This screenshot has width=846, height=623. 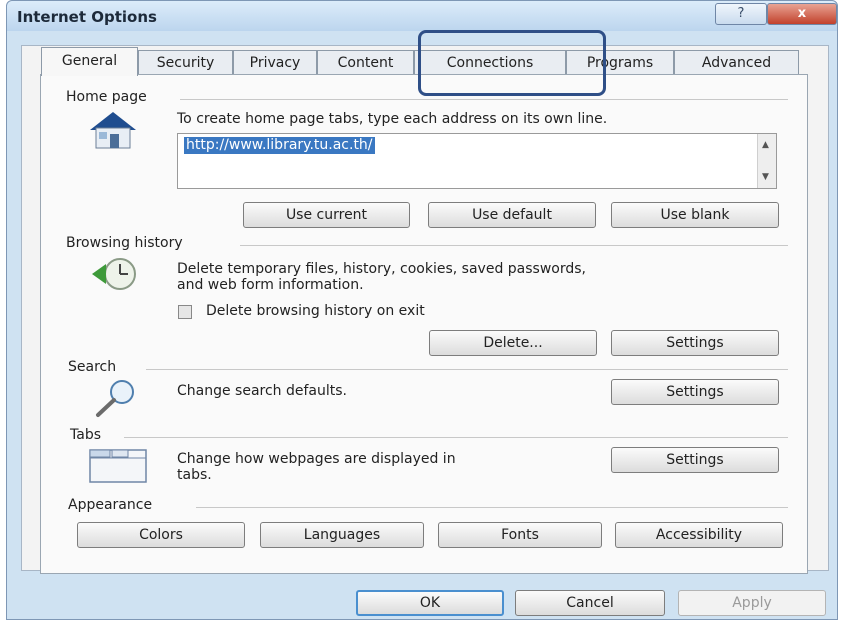 I want to click on home-page-divider, so click(x=484, y=99).